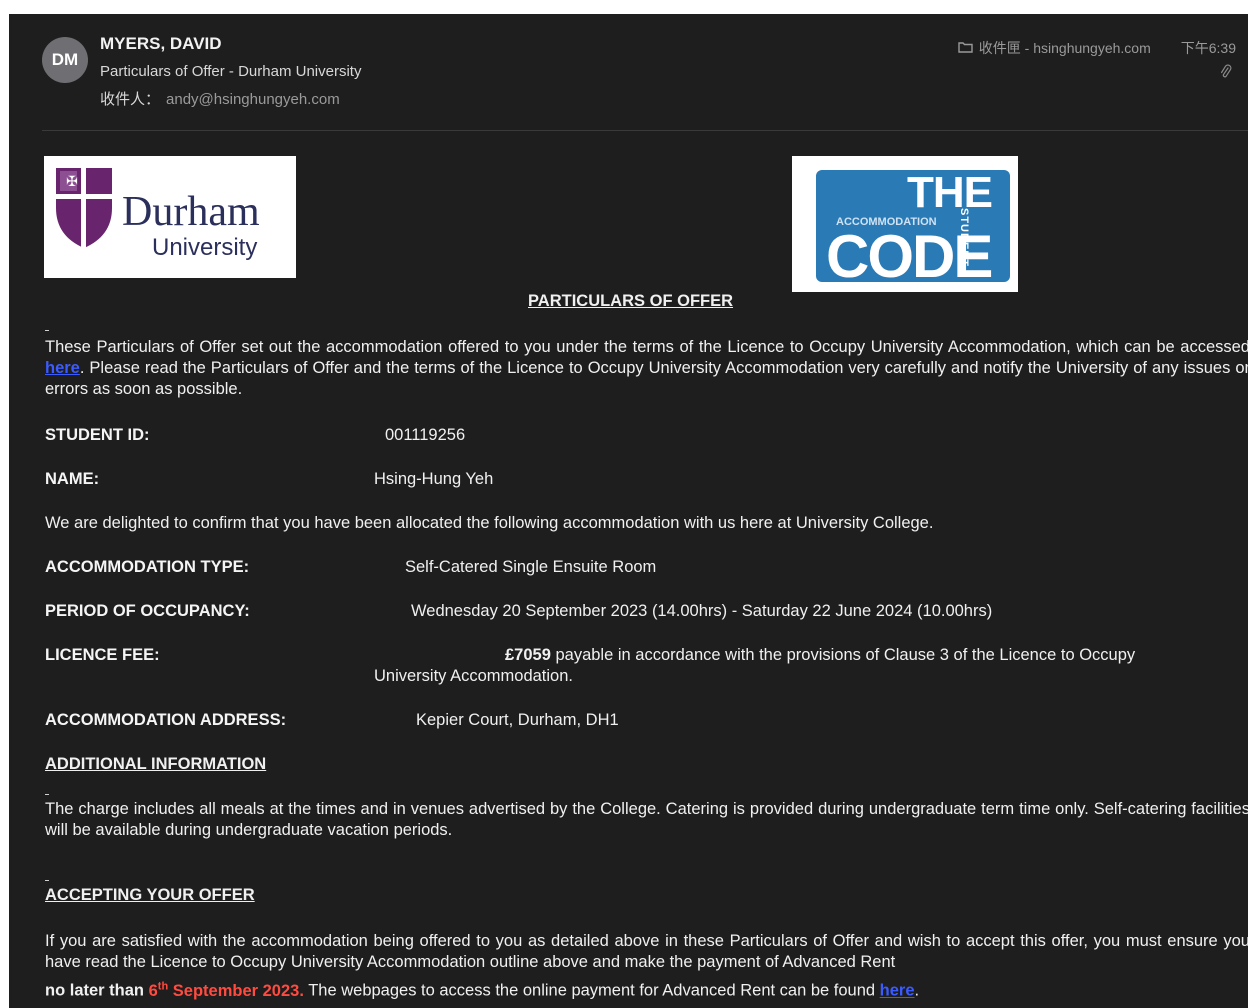 This screenshot has width=1248, height=1008. What do you see at coordinates (147, 567) in the screenshot?
I see `accommodation-type-label: ACCOMMODATION TYPE:` at bounding box center [147, 567].